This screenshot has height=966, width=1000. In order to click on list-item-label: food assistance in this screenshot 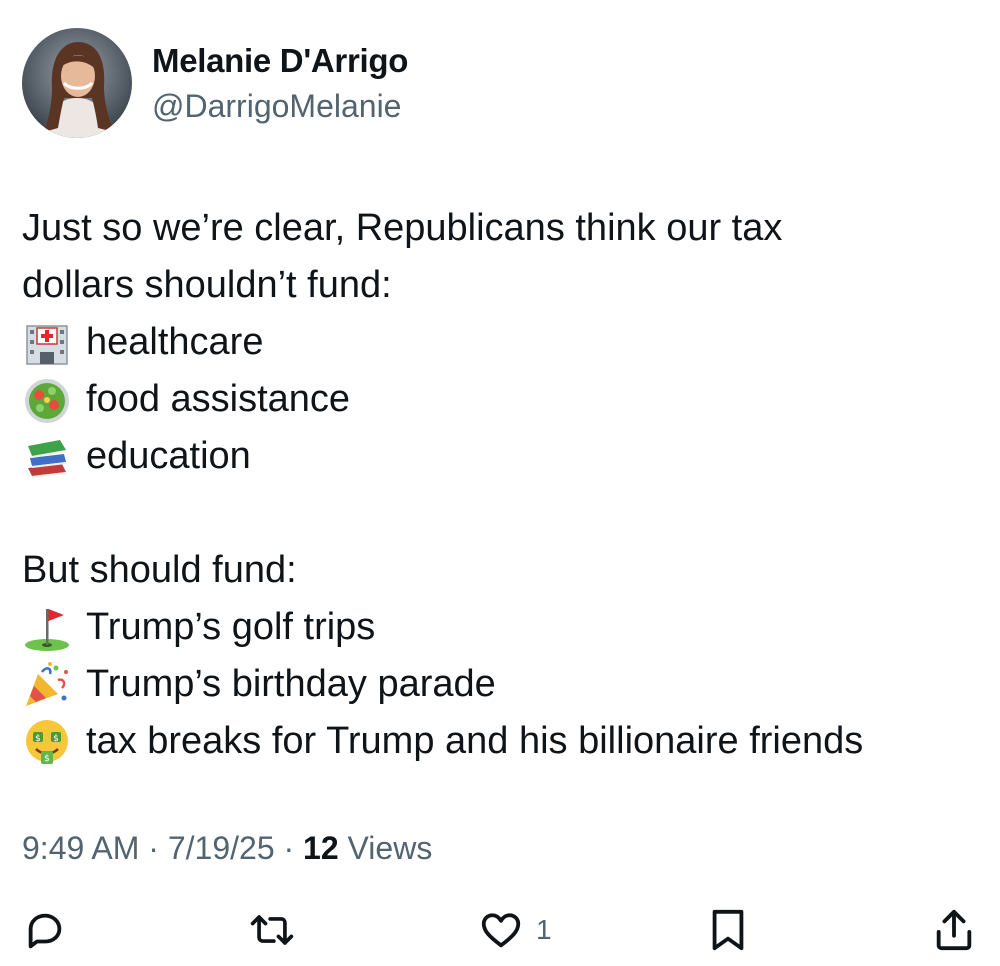, I will do `click(218, 399)`.